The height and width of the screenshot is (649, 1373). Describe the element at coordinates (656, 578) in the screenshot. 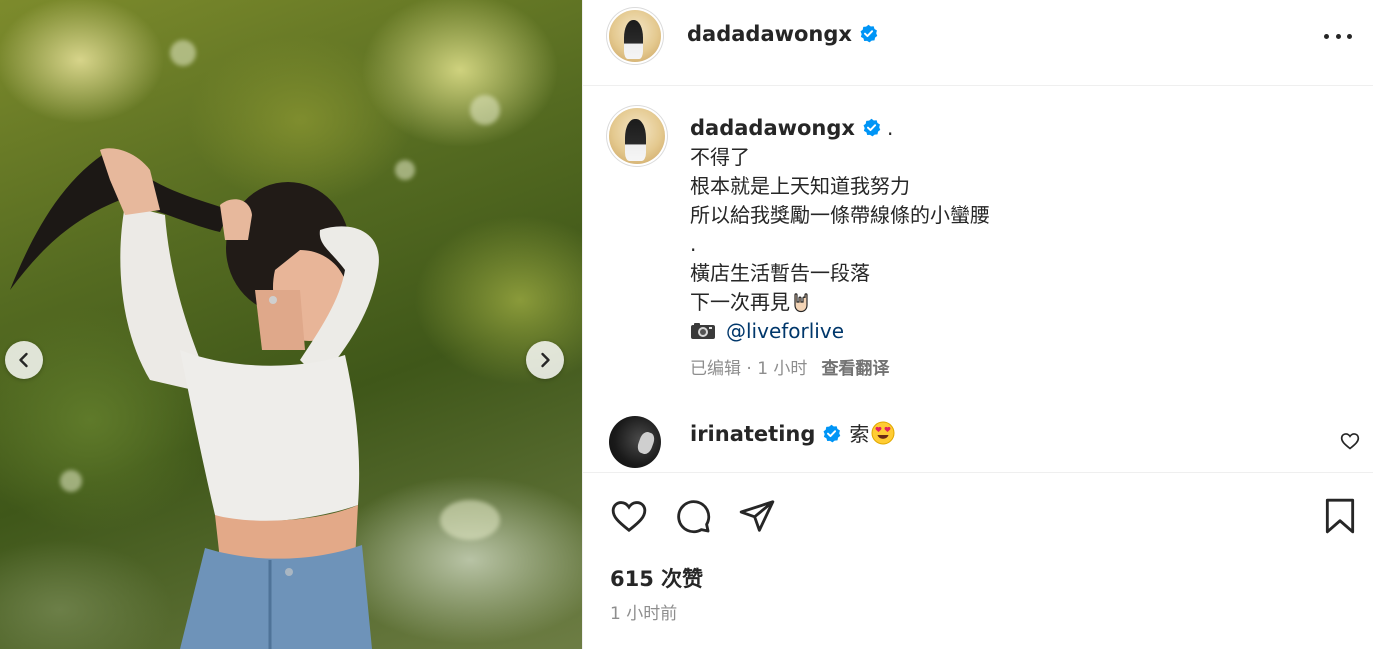

I see `likes-count: 615 次赞` at that location.